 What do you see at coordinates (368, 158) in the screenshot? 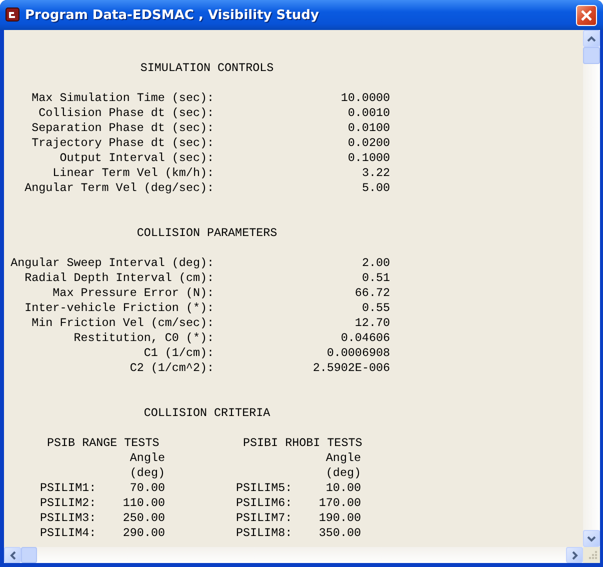
I see `parameter-value: 0.1000` at bounding box center [368, 158].